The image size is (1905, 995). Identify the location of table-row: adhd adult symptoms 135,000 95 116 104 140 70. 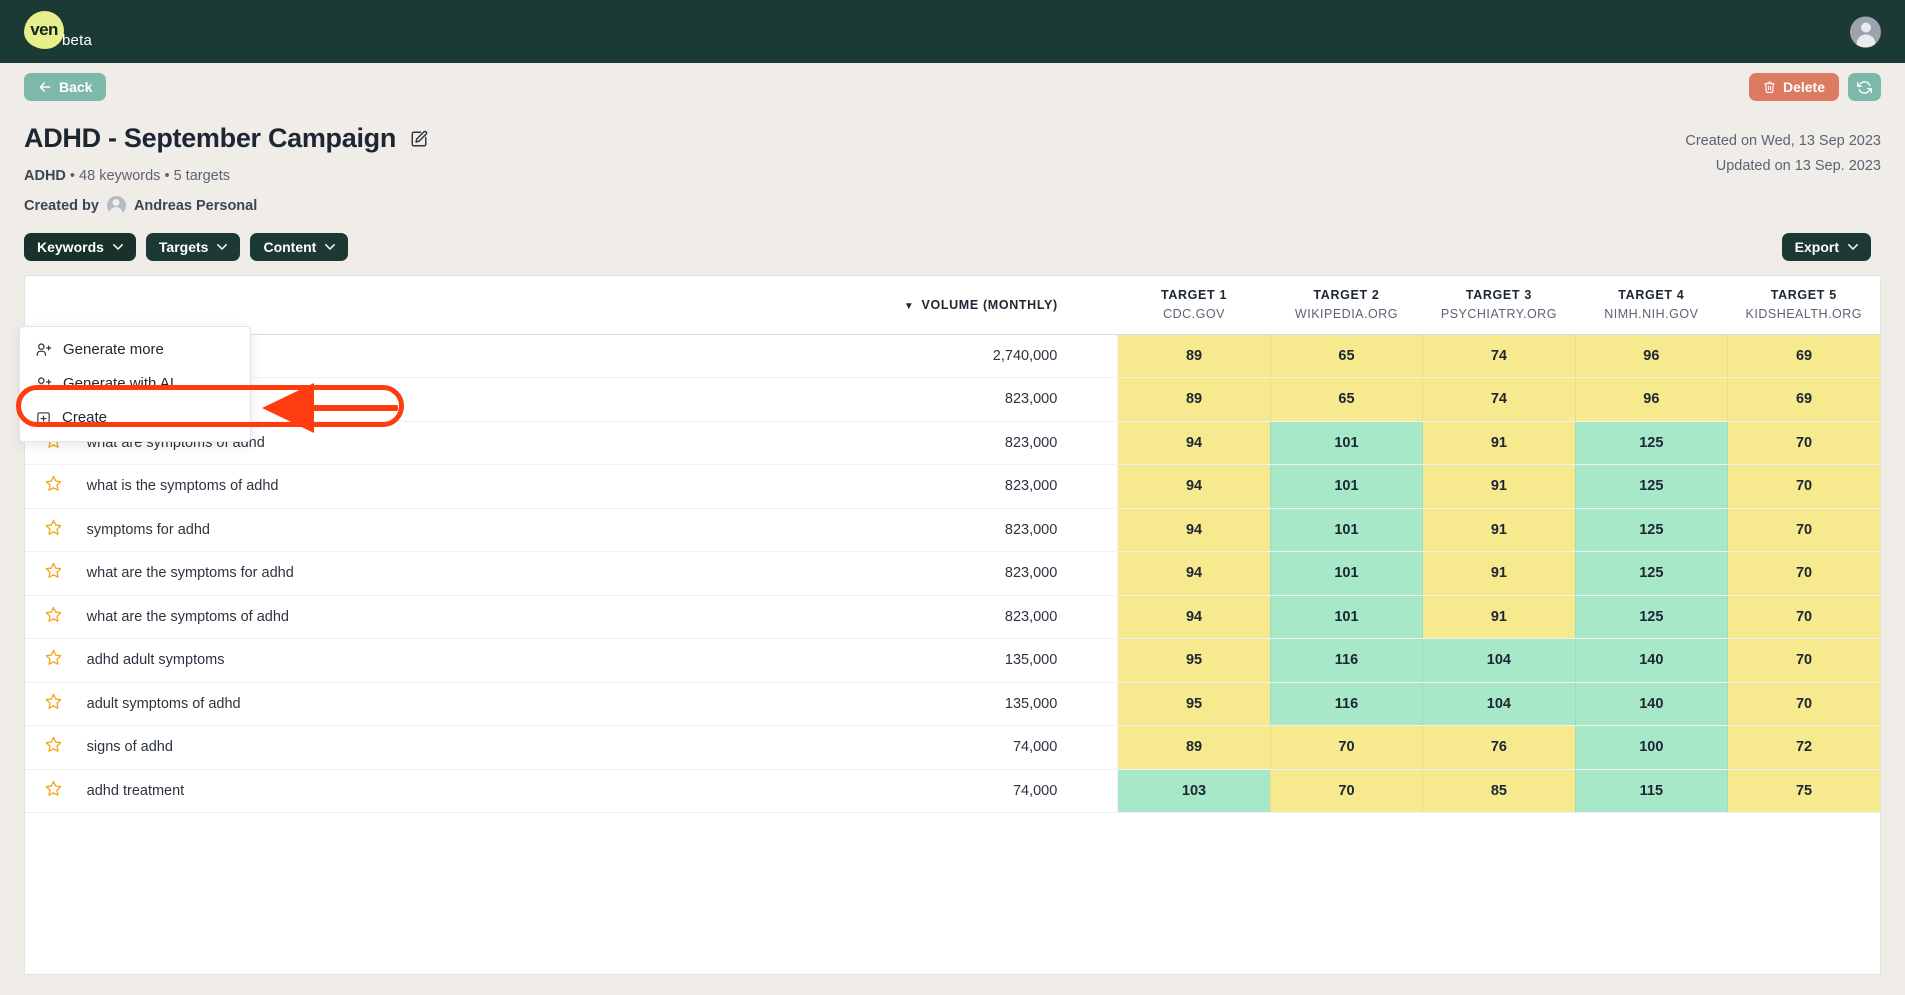
(952, 660).